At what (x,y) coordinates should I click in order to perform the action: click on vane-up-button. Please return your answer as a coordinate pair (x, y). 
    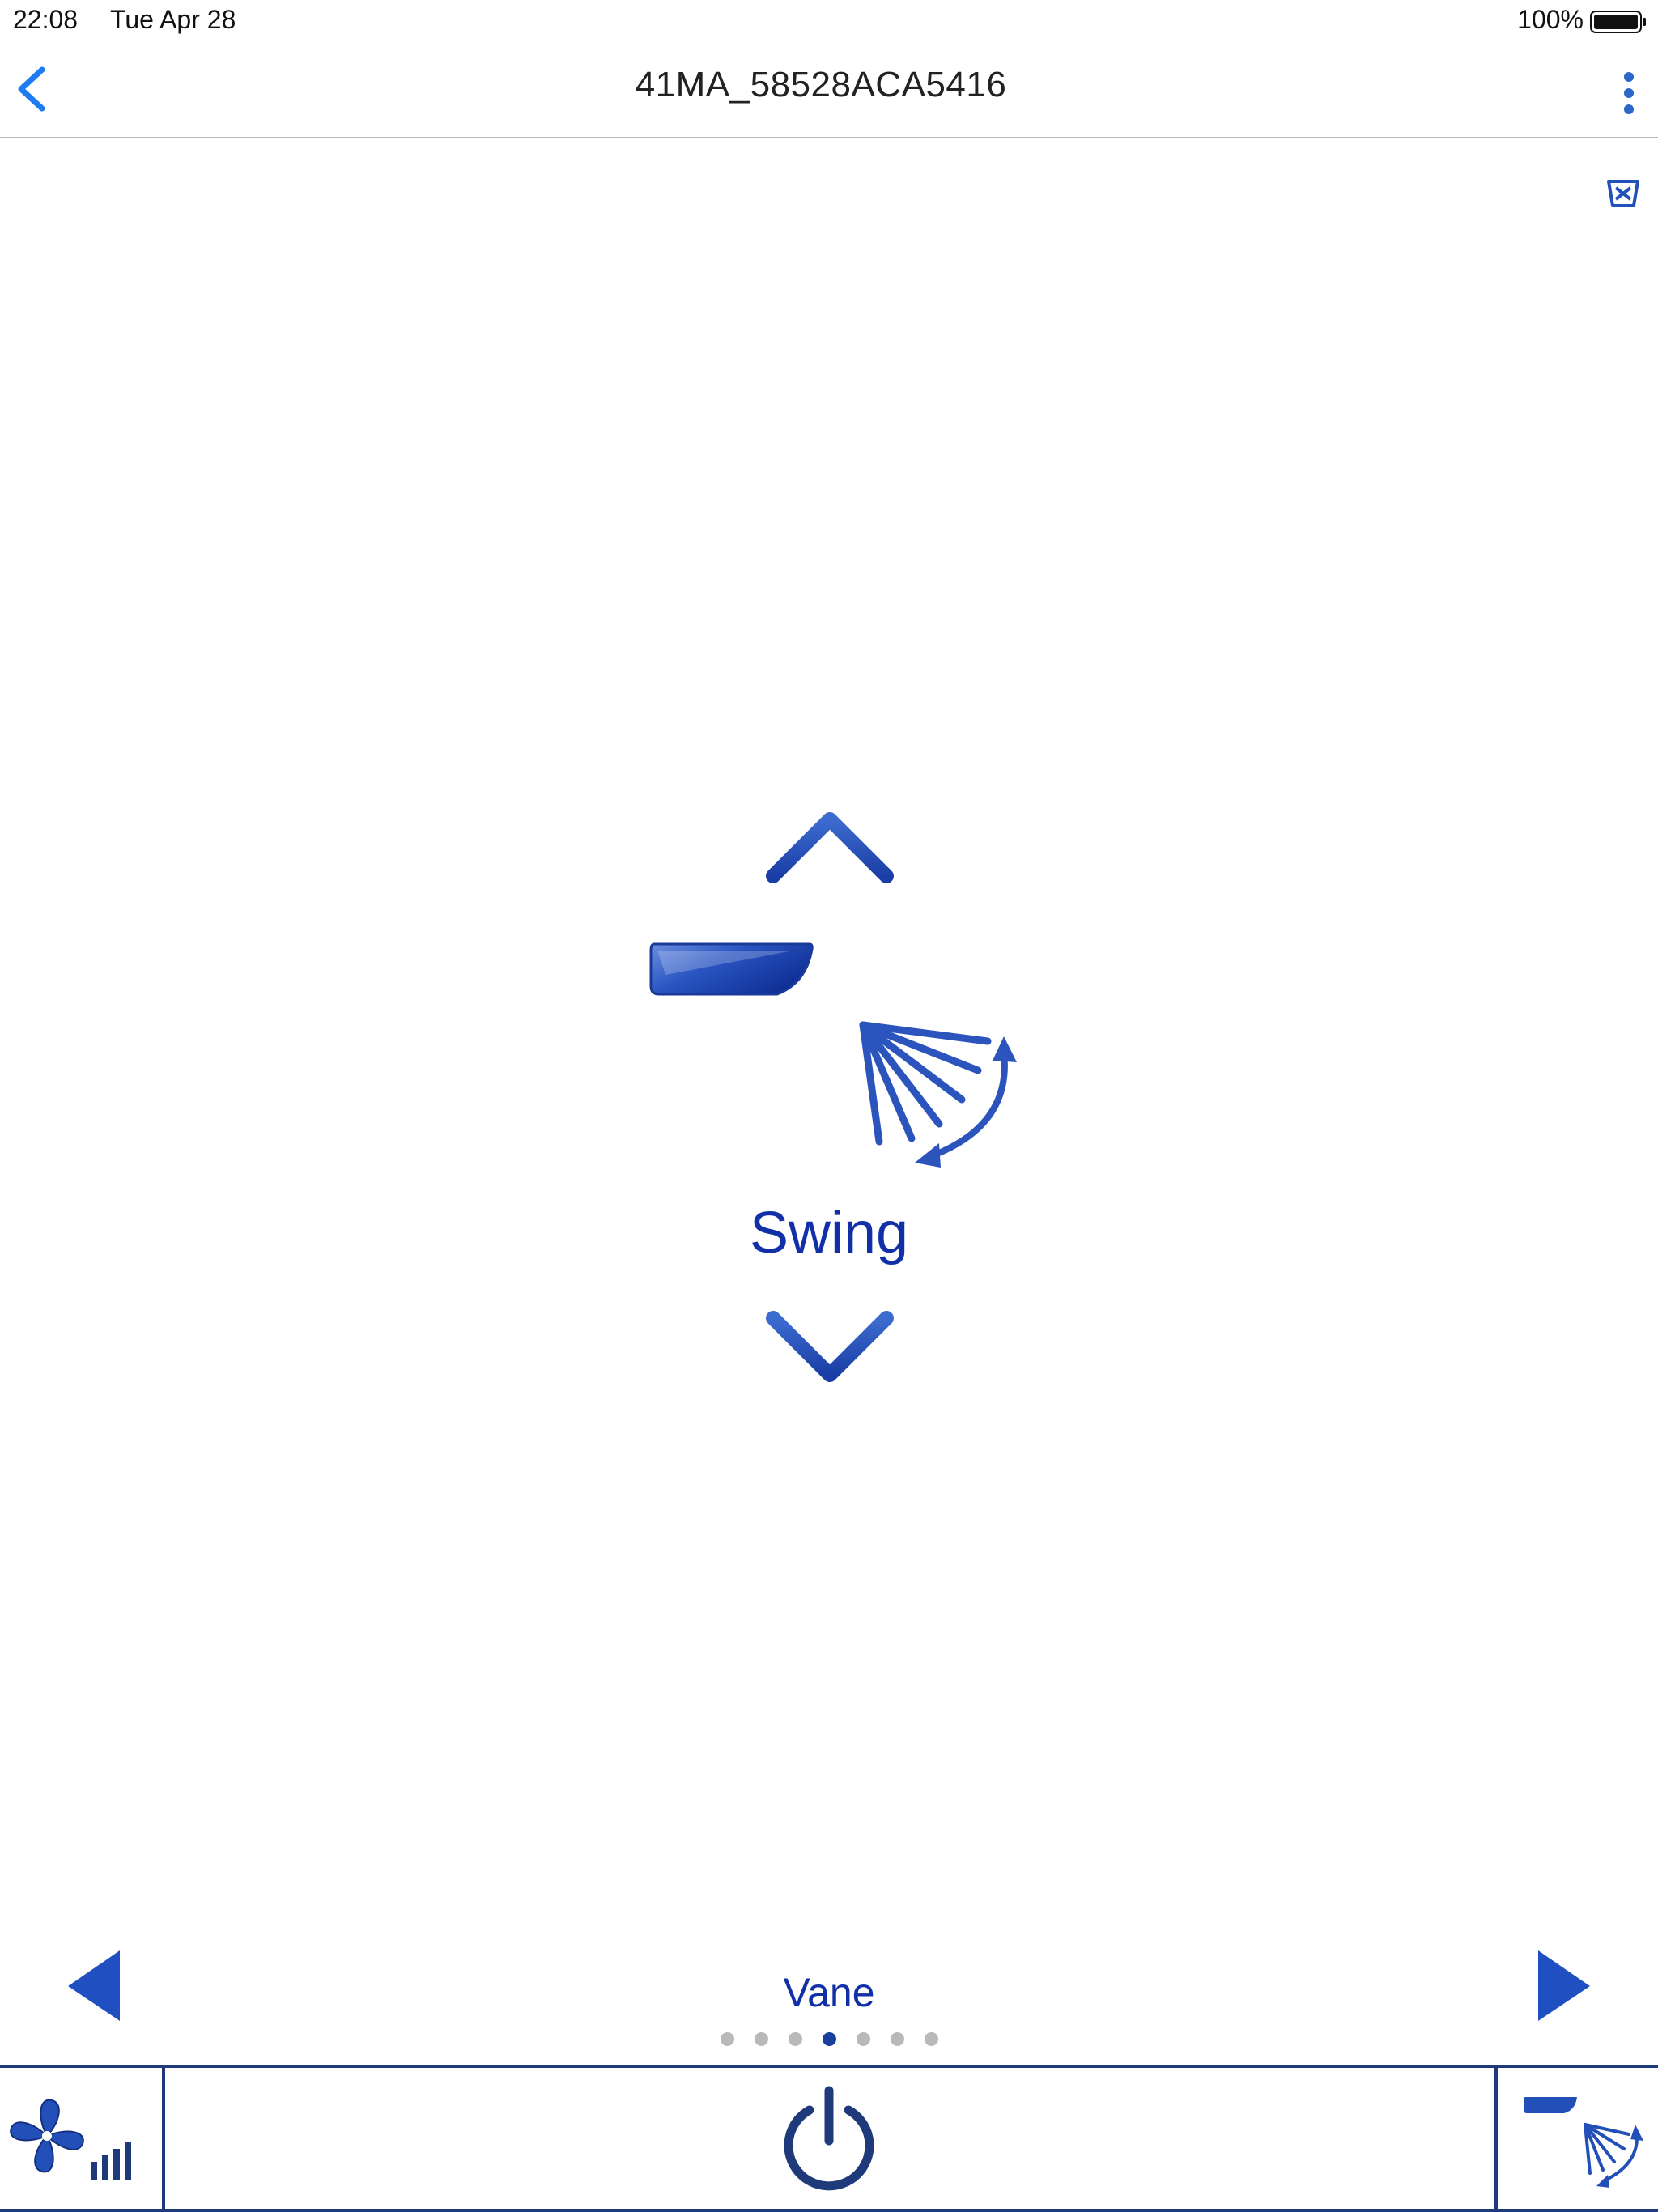
    Looking at the image, I should click on (830, 849).